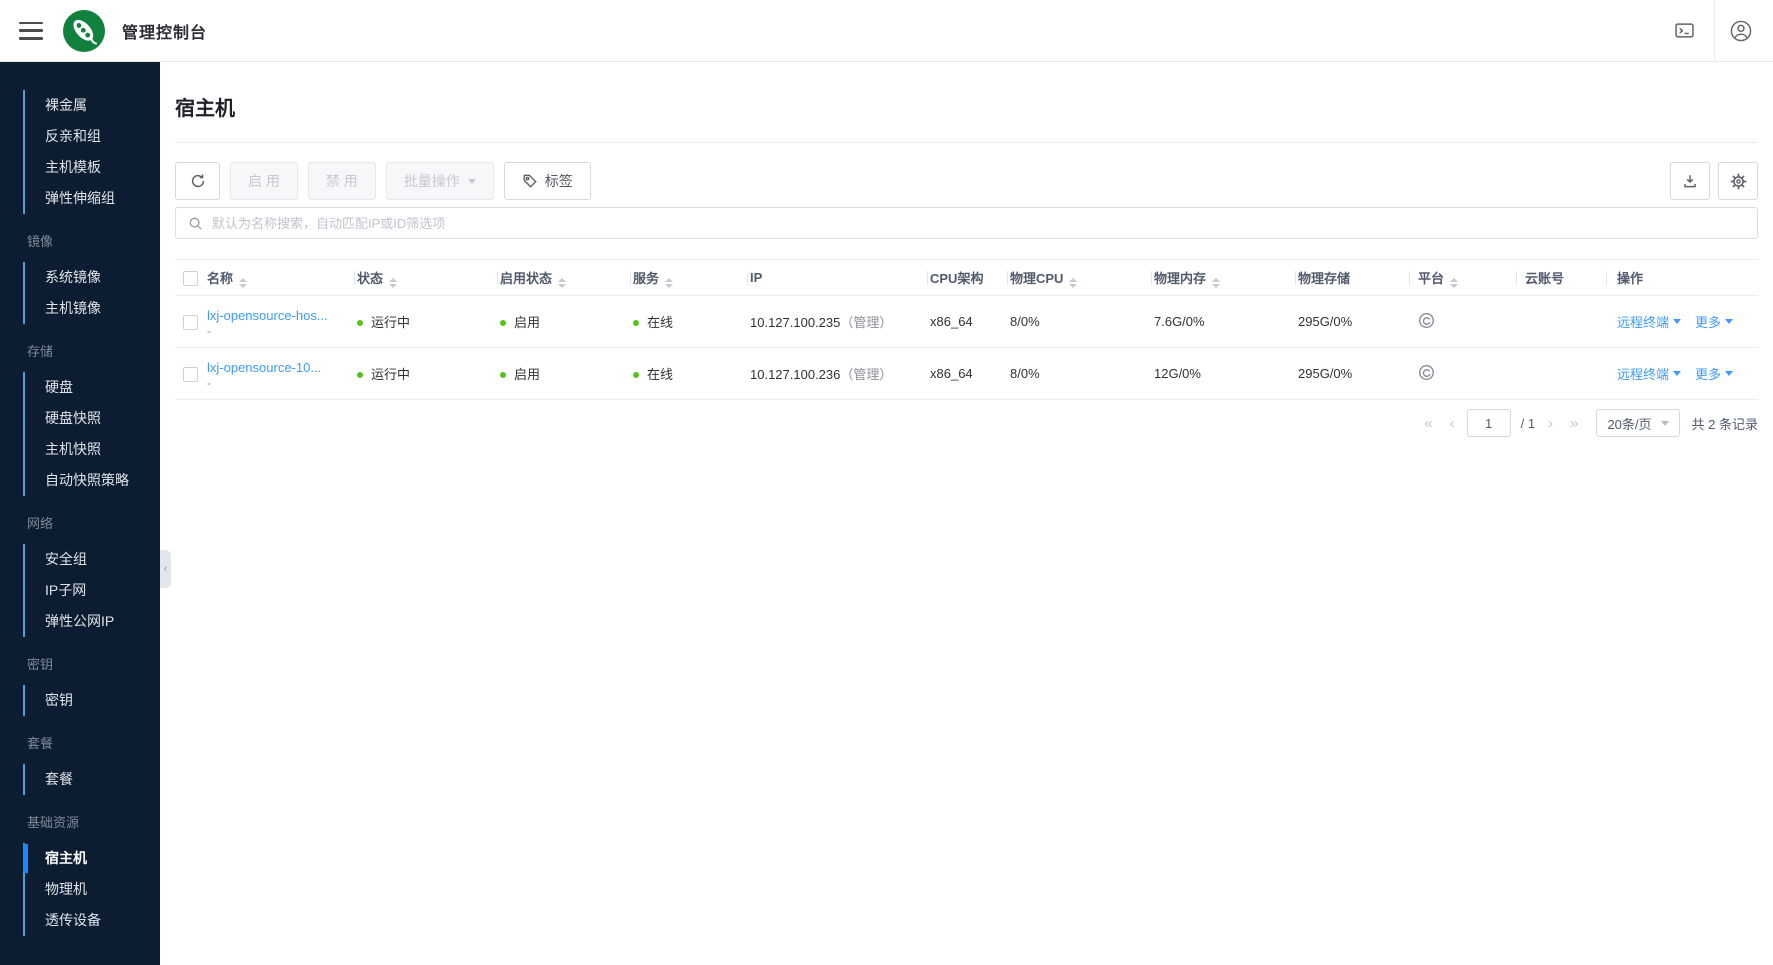 The height and width of the screenshot is (965, 1773). Describe the element at coordinates (92, 779) in the screenshot. I see `sidebar-item: 套餐` at that location.